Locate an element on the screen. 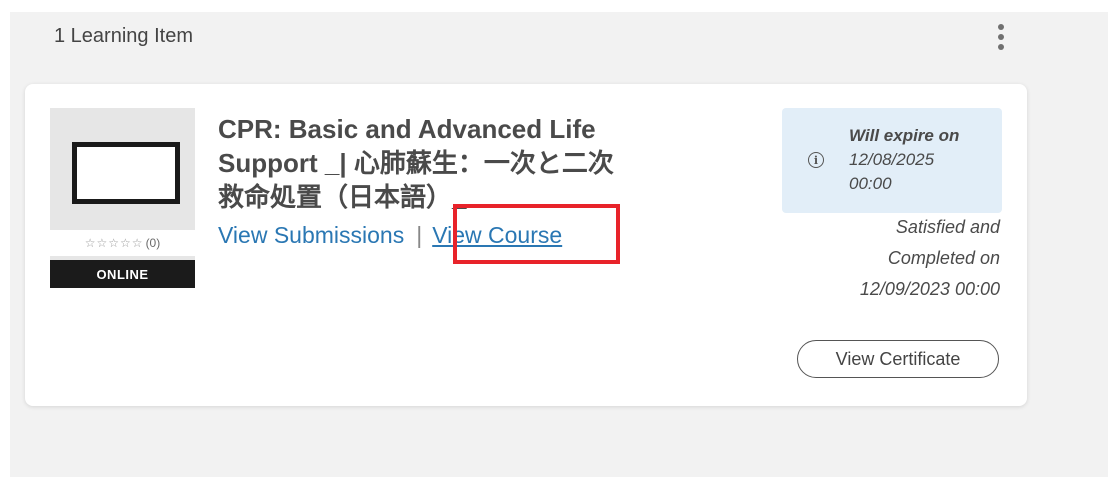 This screenshot has width=1108, height=477. view-course-highlight is located at coordinates (536, 234).